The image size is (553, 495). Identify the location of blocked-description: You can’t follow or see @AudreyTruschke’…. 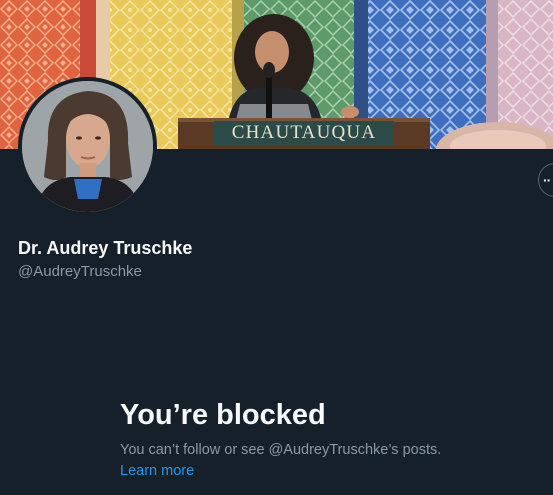
(281, 450).